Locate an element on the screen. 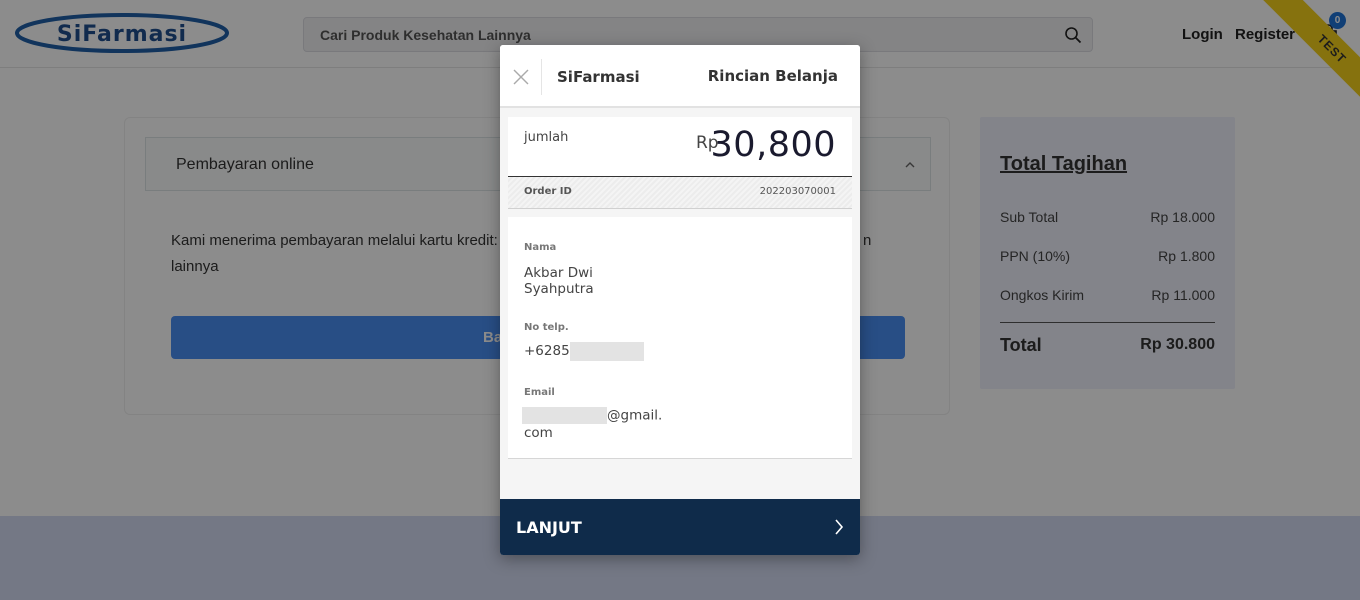 The width and height of the screenshot is (1360, 600). email-tld: com is located at coordinates (538, 432).